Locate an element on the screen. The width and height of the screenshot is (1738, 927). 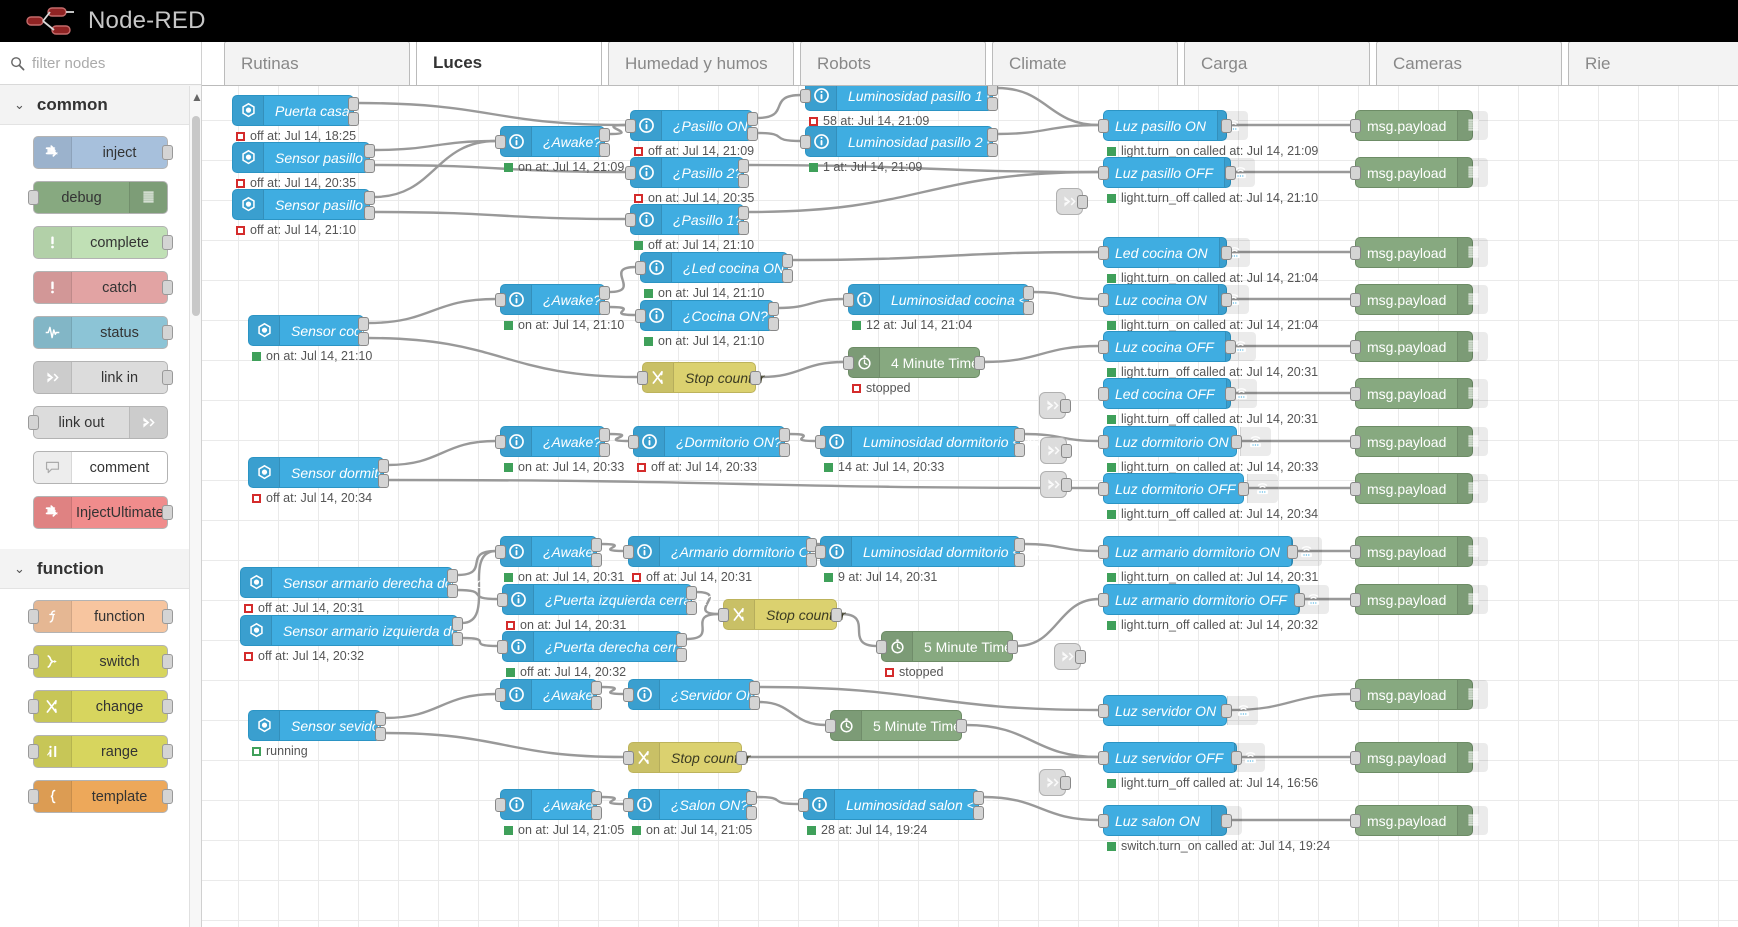
flow-node: Luz armario dormitorio ON is located at coordinates (1210, 551).